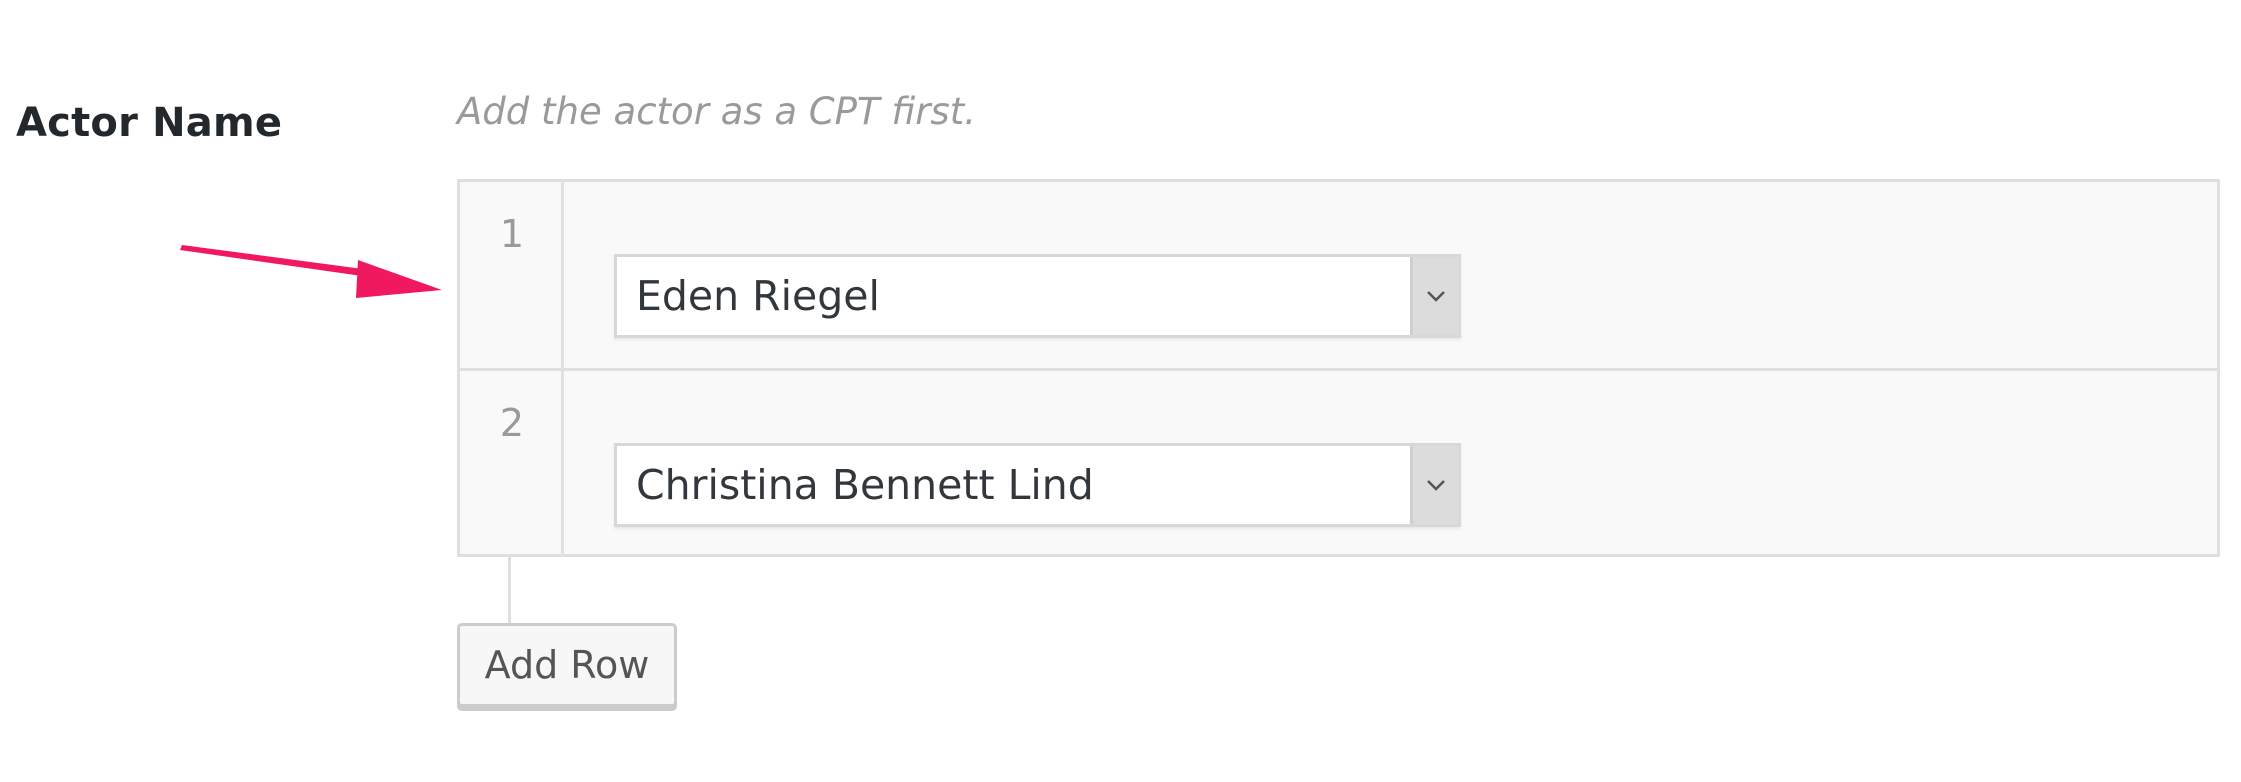 The image size is (2241, 782). What do you see at coordinates (512, 423) in the screenshot?
I see `row-number: 2` at bounding box center [512, 423].